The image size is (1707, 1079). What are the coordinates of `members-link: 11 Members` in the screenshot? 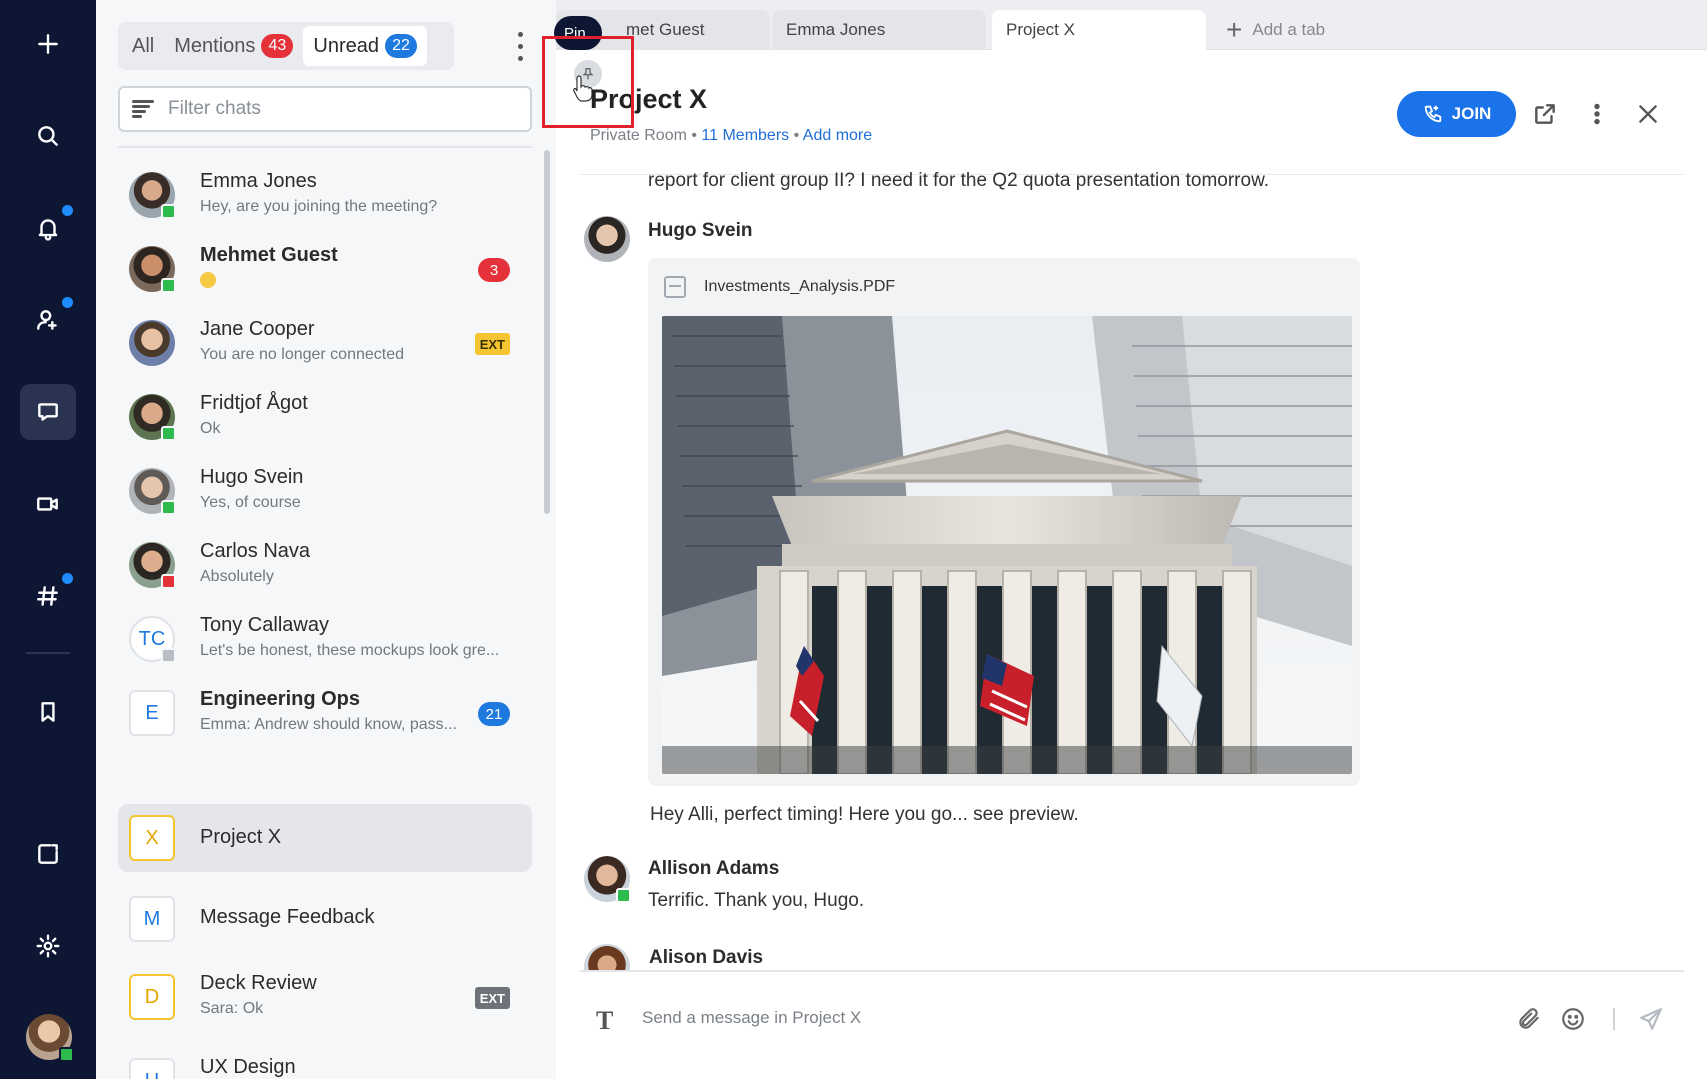 It's located at (745, 135).